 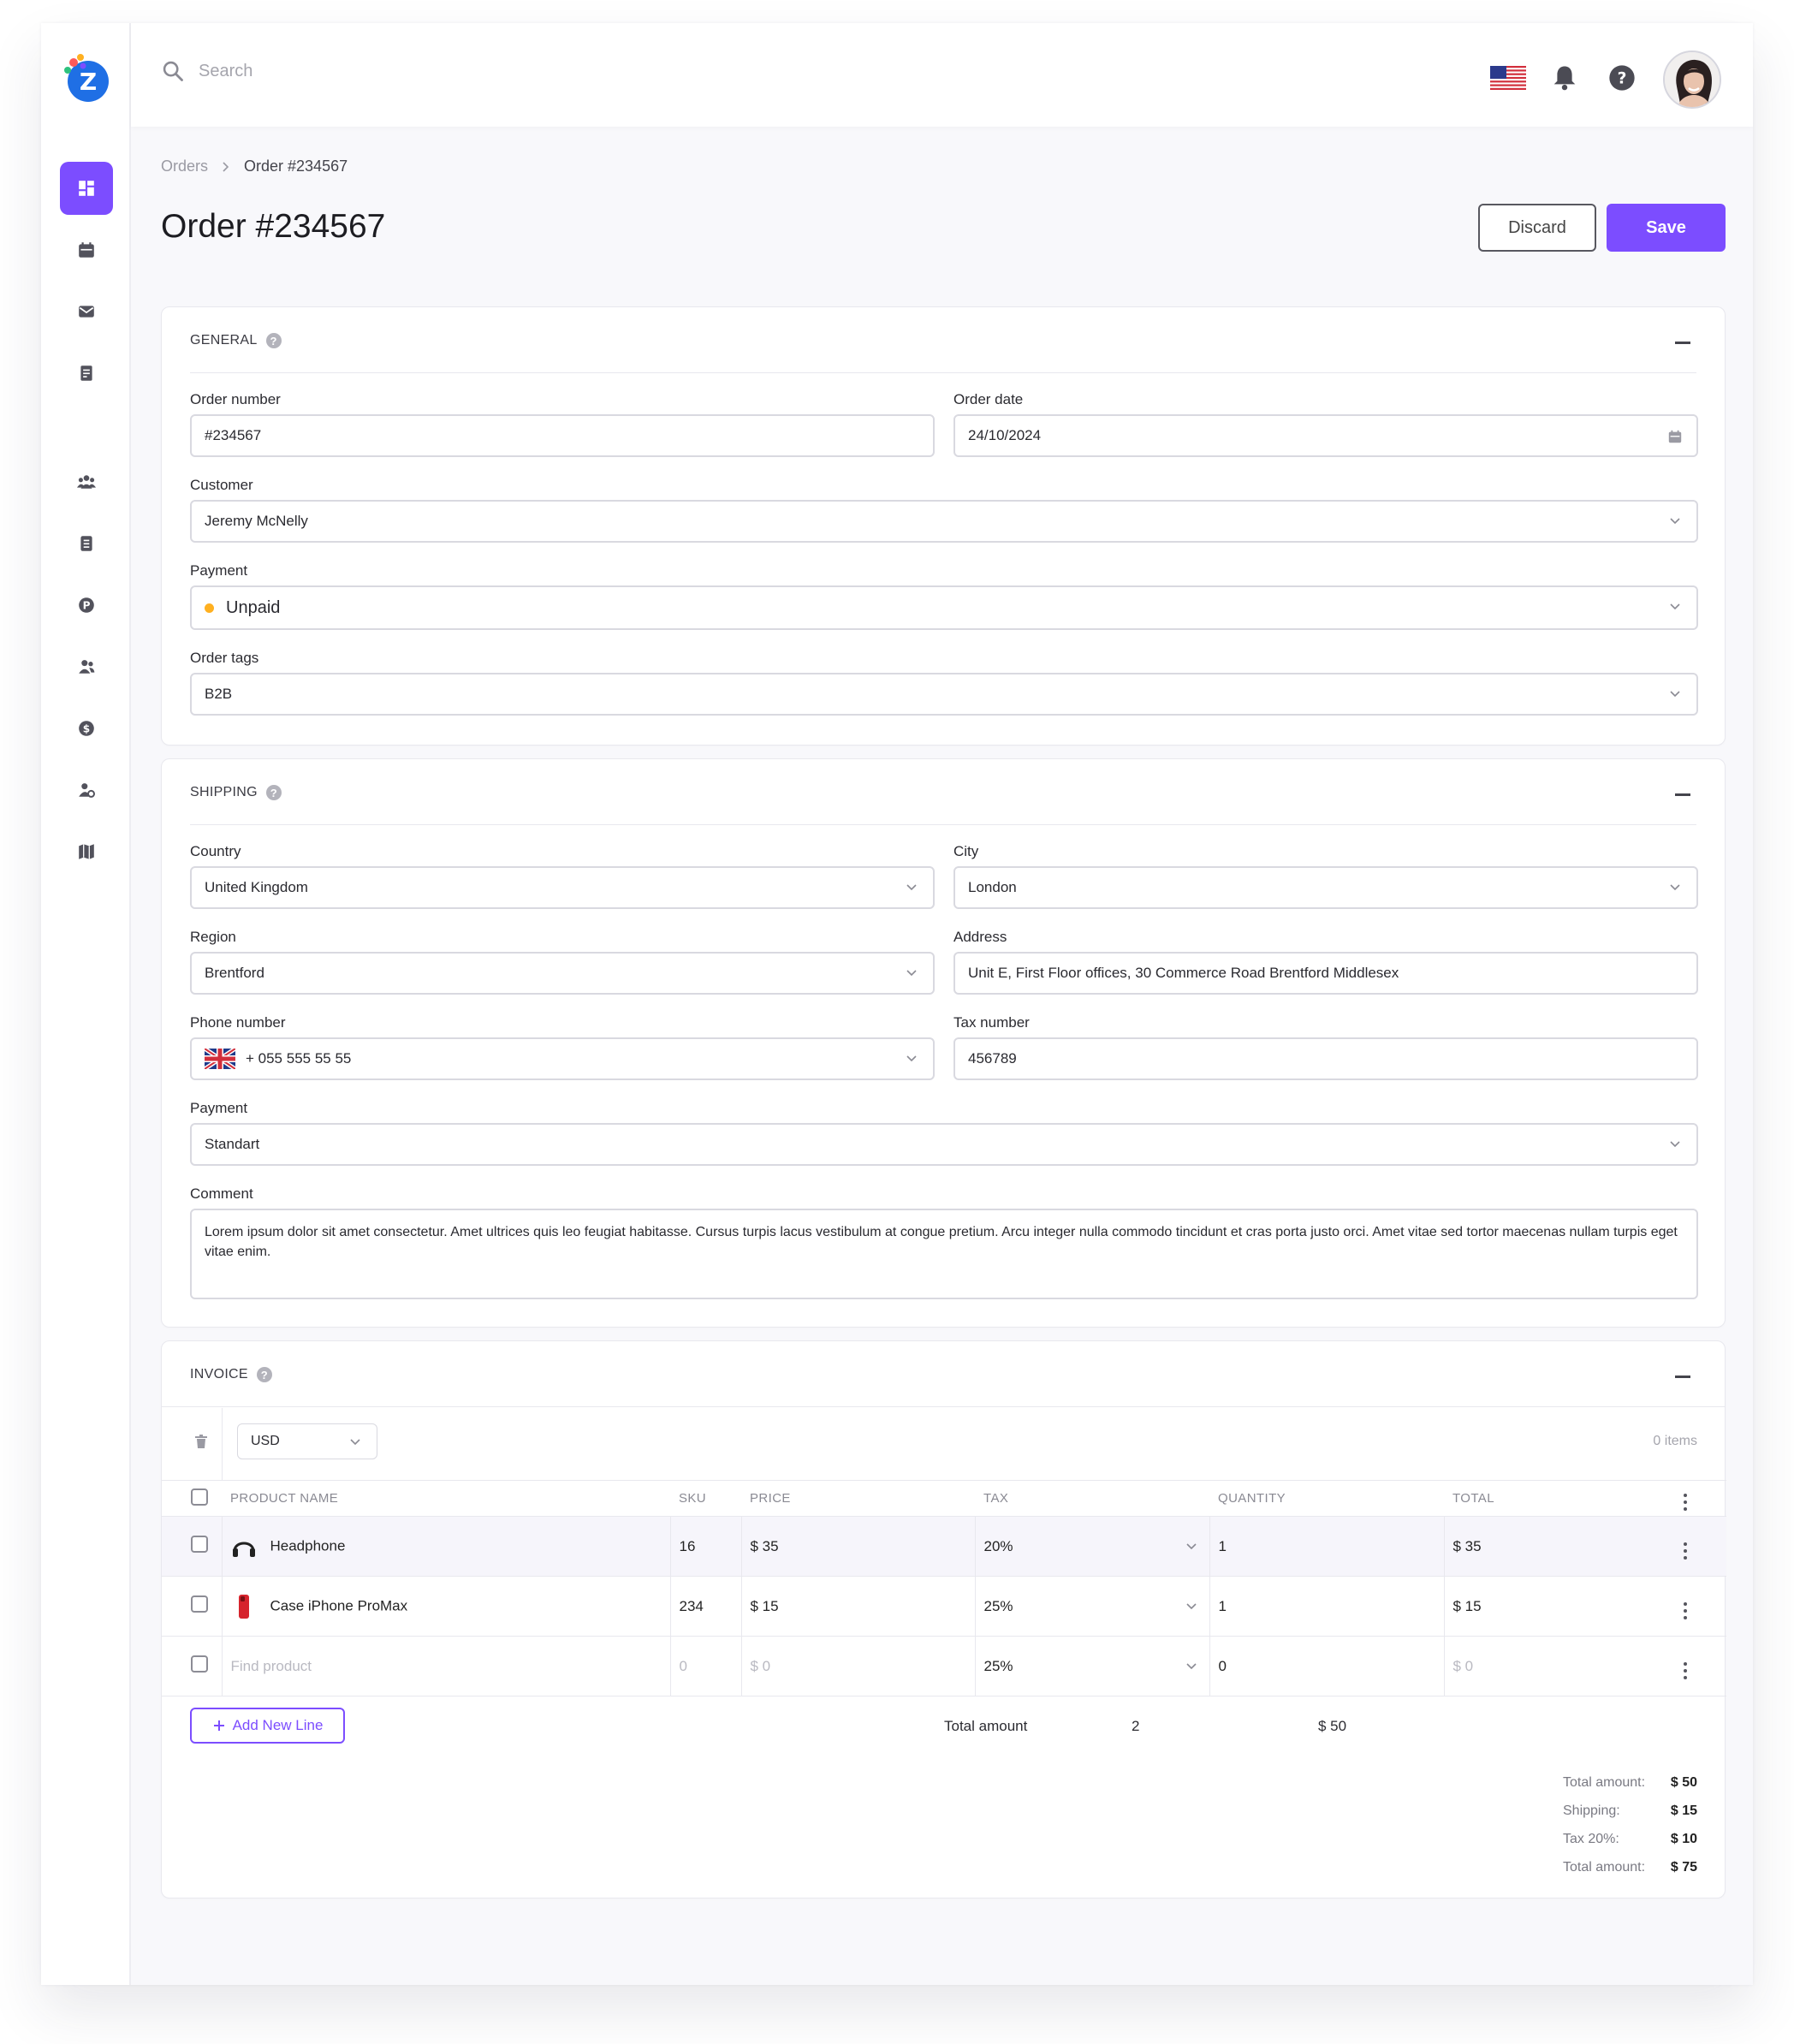 I want to click on customer-select: Jeremy McNelly, so click(x=944, y=522).